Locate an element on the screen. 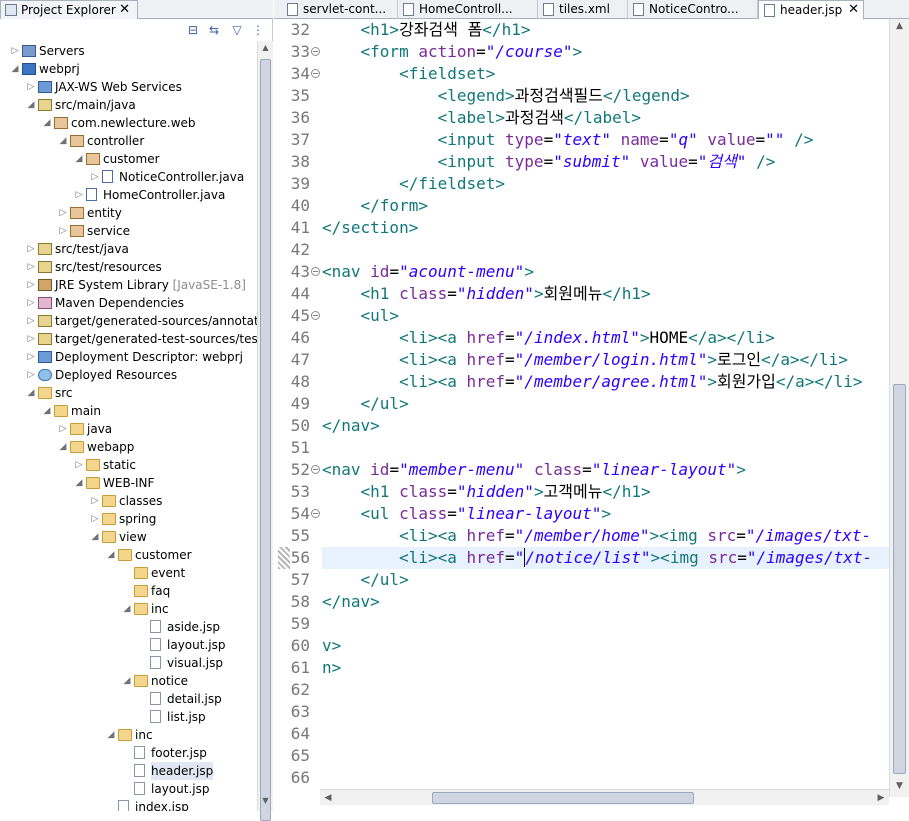 The width and height of the screenshot is (909, 821). link-with-editor-icon: ⇆ is located at coordinates (214, 30).